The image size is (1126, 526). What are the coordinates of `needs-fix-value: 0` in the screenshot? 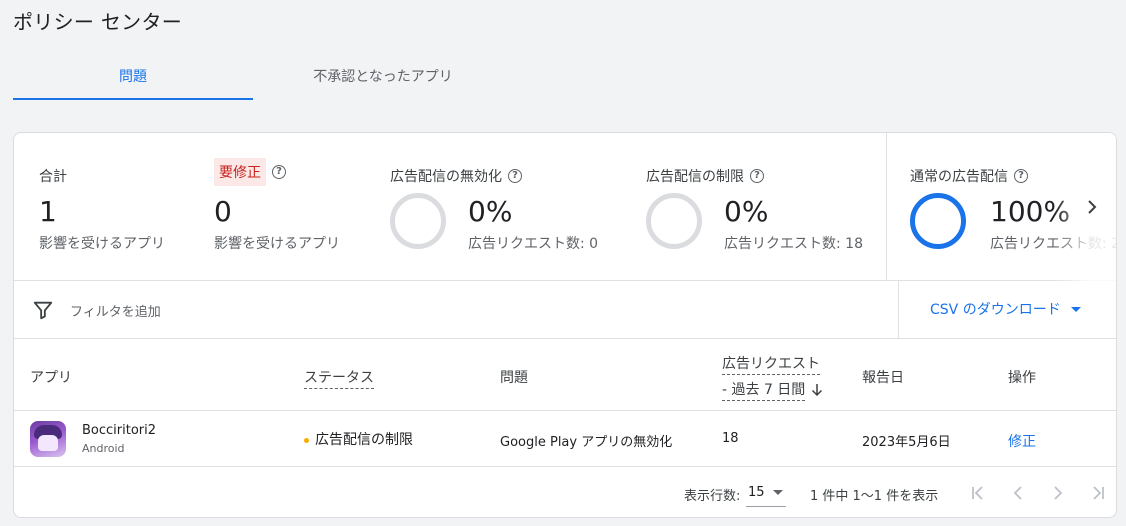 It's located at (223, 211).